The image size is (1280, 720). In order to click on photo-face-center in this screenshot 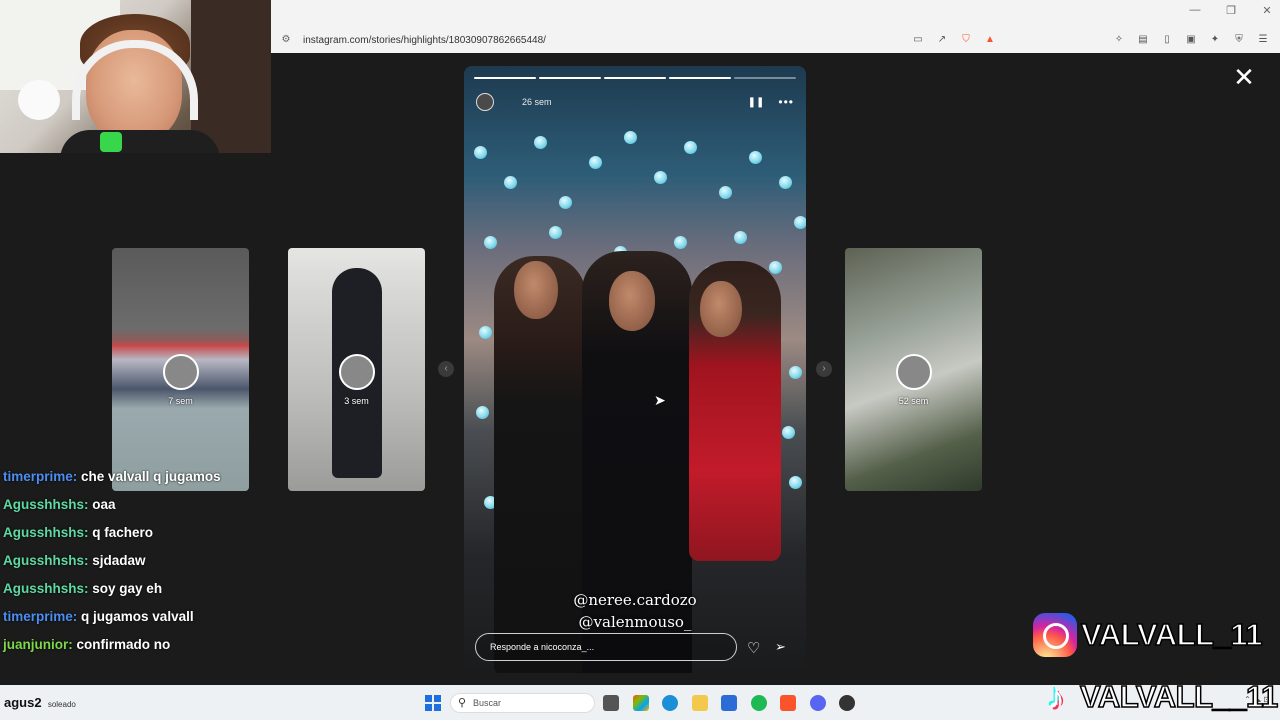, I will do `click(632, 301)`.